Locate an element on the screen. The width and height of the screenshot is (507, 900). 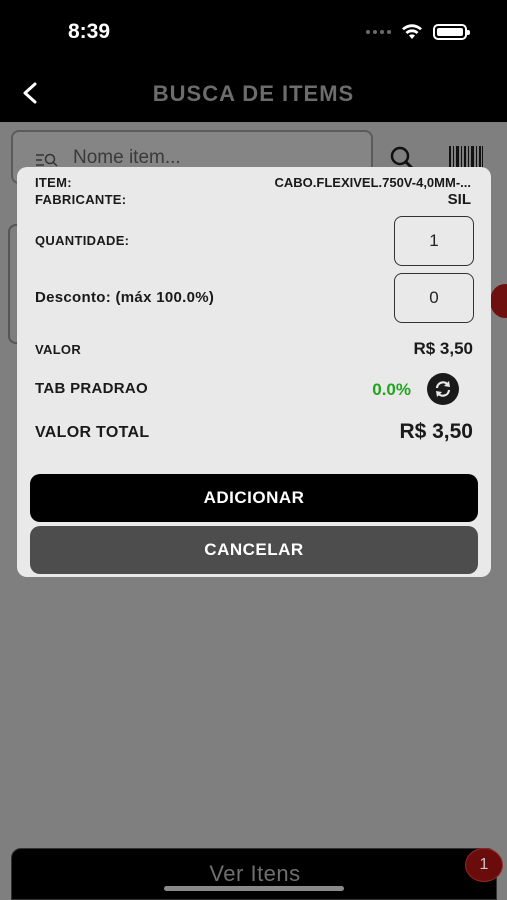
view-items-label: Ver Itens is located at coordinates (255, 873).